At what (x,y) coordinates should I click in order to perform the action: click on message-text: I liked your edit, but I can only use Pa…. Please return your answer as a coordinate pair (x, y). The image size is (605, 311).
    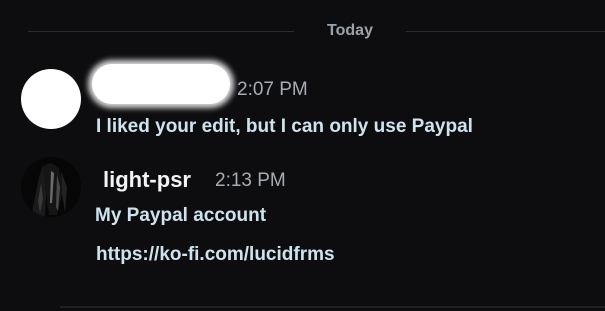
    Looking at the image, I should click on (284, 126).